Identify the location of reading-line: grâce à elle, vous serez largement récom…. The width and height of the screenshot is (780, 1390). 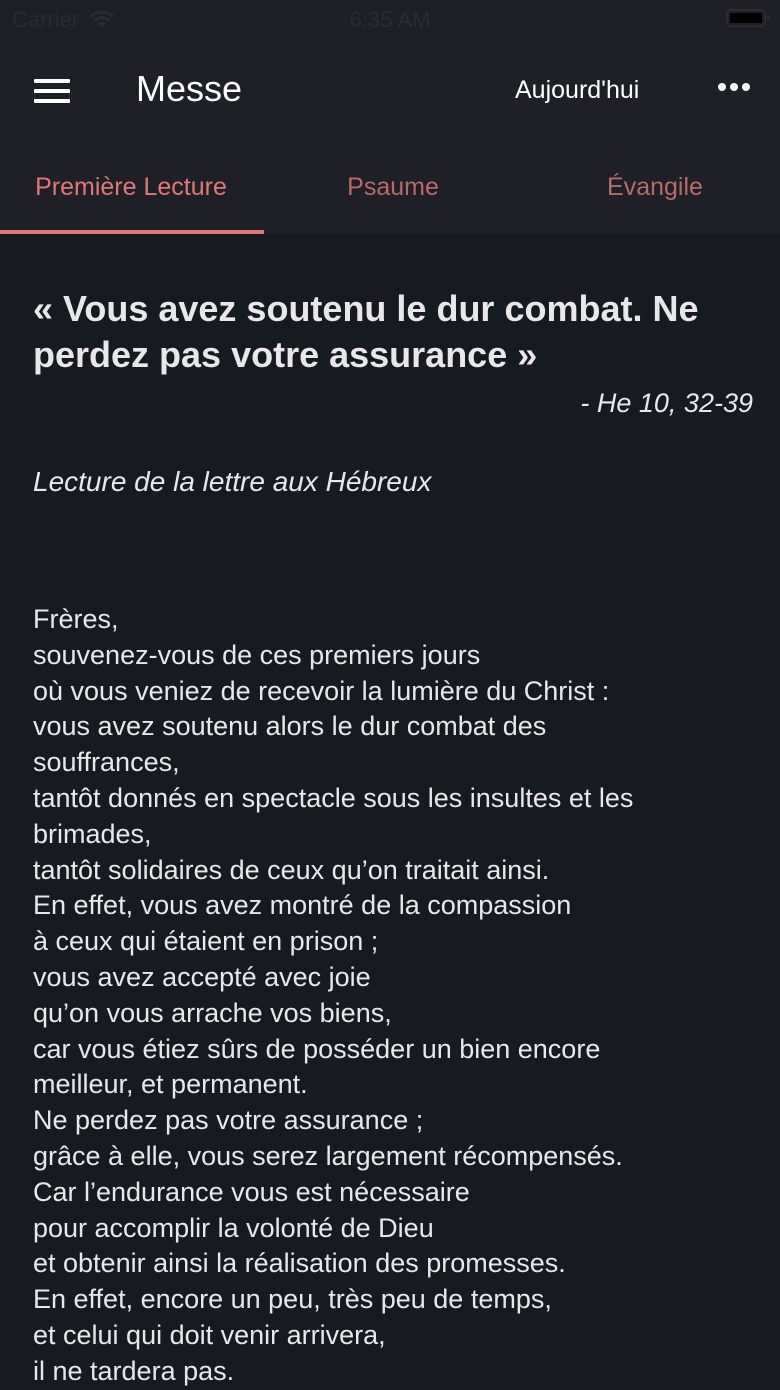
(328, 1155).